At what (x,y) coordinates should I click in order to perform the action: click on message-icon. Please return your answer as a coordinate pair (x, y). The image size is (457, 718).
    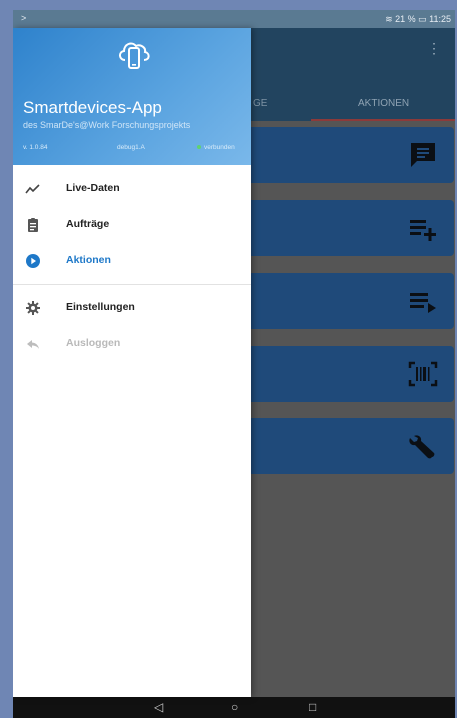
    Looking at the image, I should click on (423, 155).